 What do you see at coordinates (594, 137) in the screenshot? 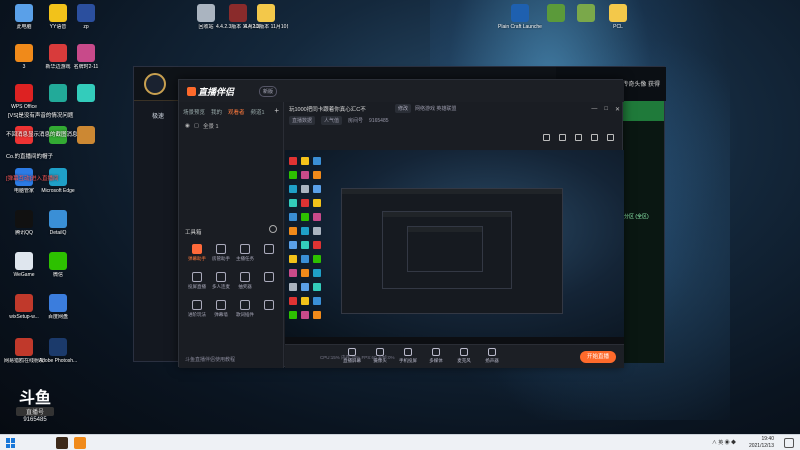
I see `bell-icon` at bounding box center [594, 137].